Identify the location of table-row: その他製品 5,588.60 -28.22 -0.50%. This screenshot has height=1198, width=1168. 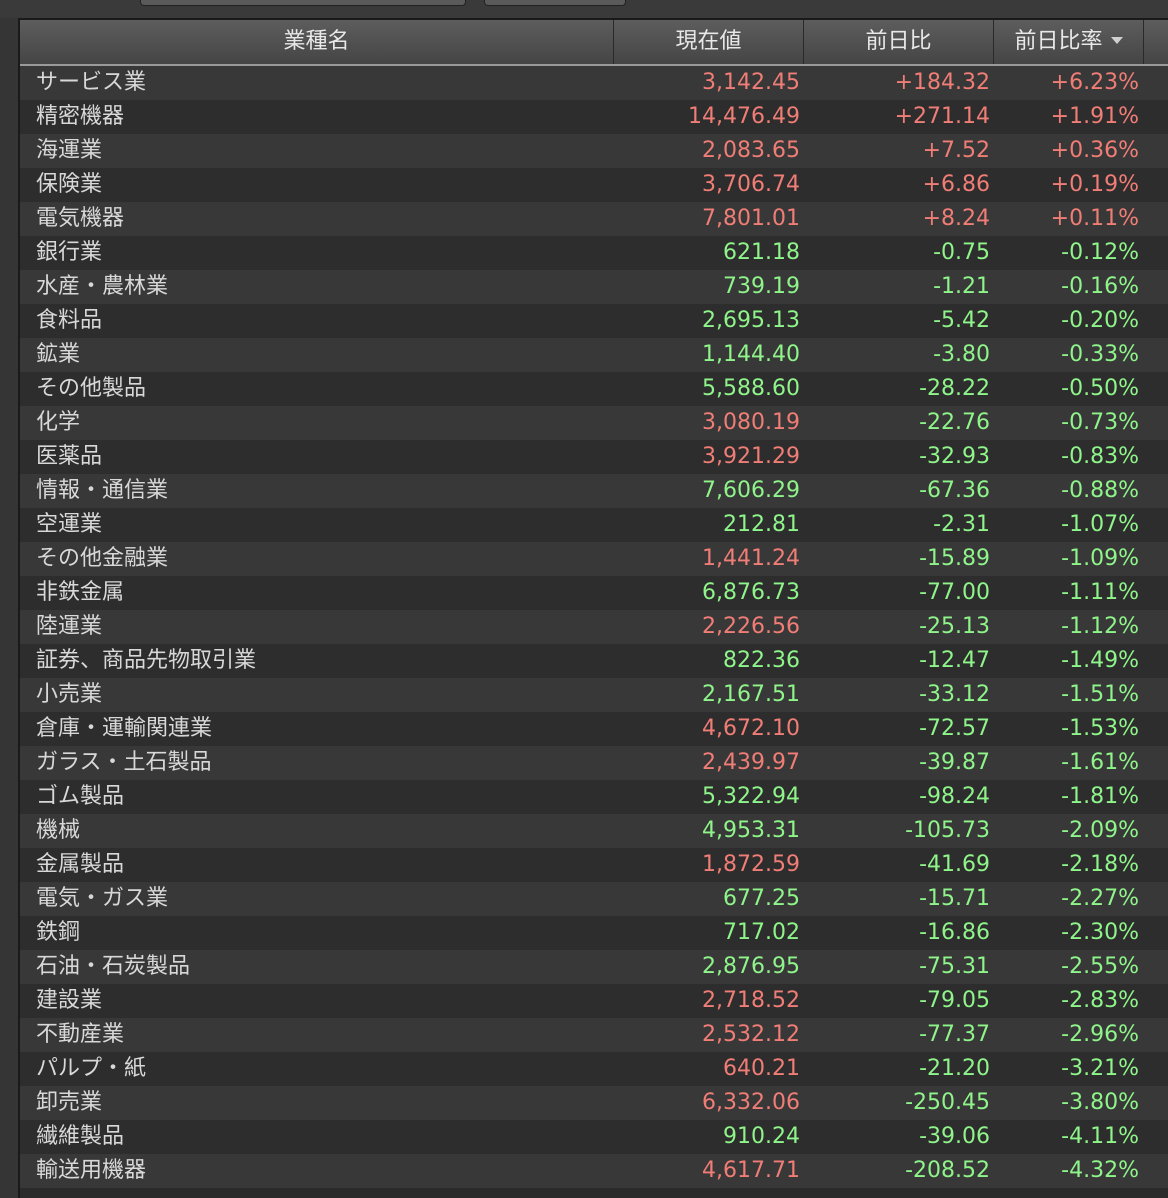
(594, 389).